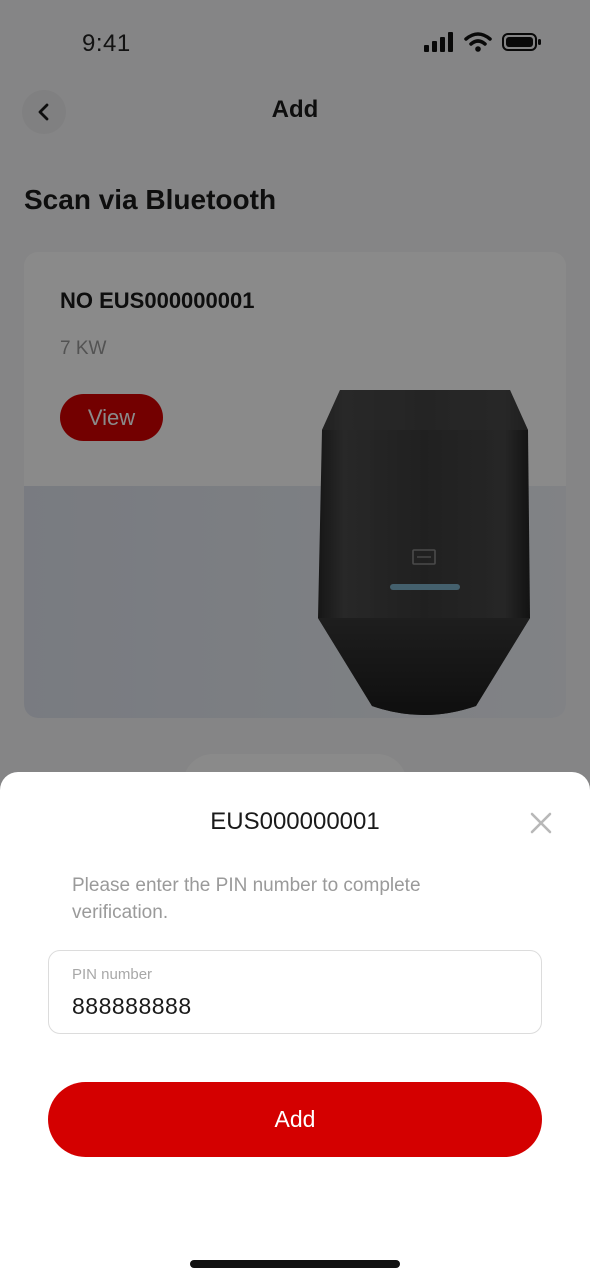 The width and height of the screenshot is (590, 1280). I want to click on home-indicator, so click(295, 1264).